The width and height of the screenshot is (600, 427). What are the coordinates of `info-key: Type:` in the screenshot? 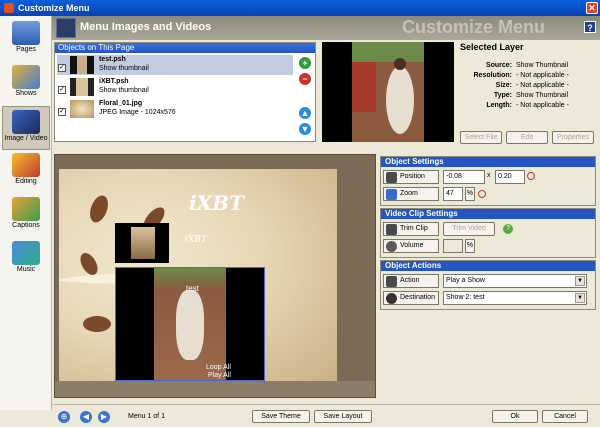 It's located at (502, 95).